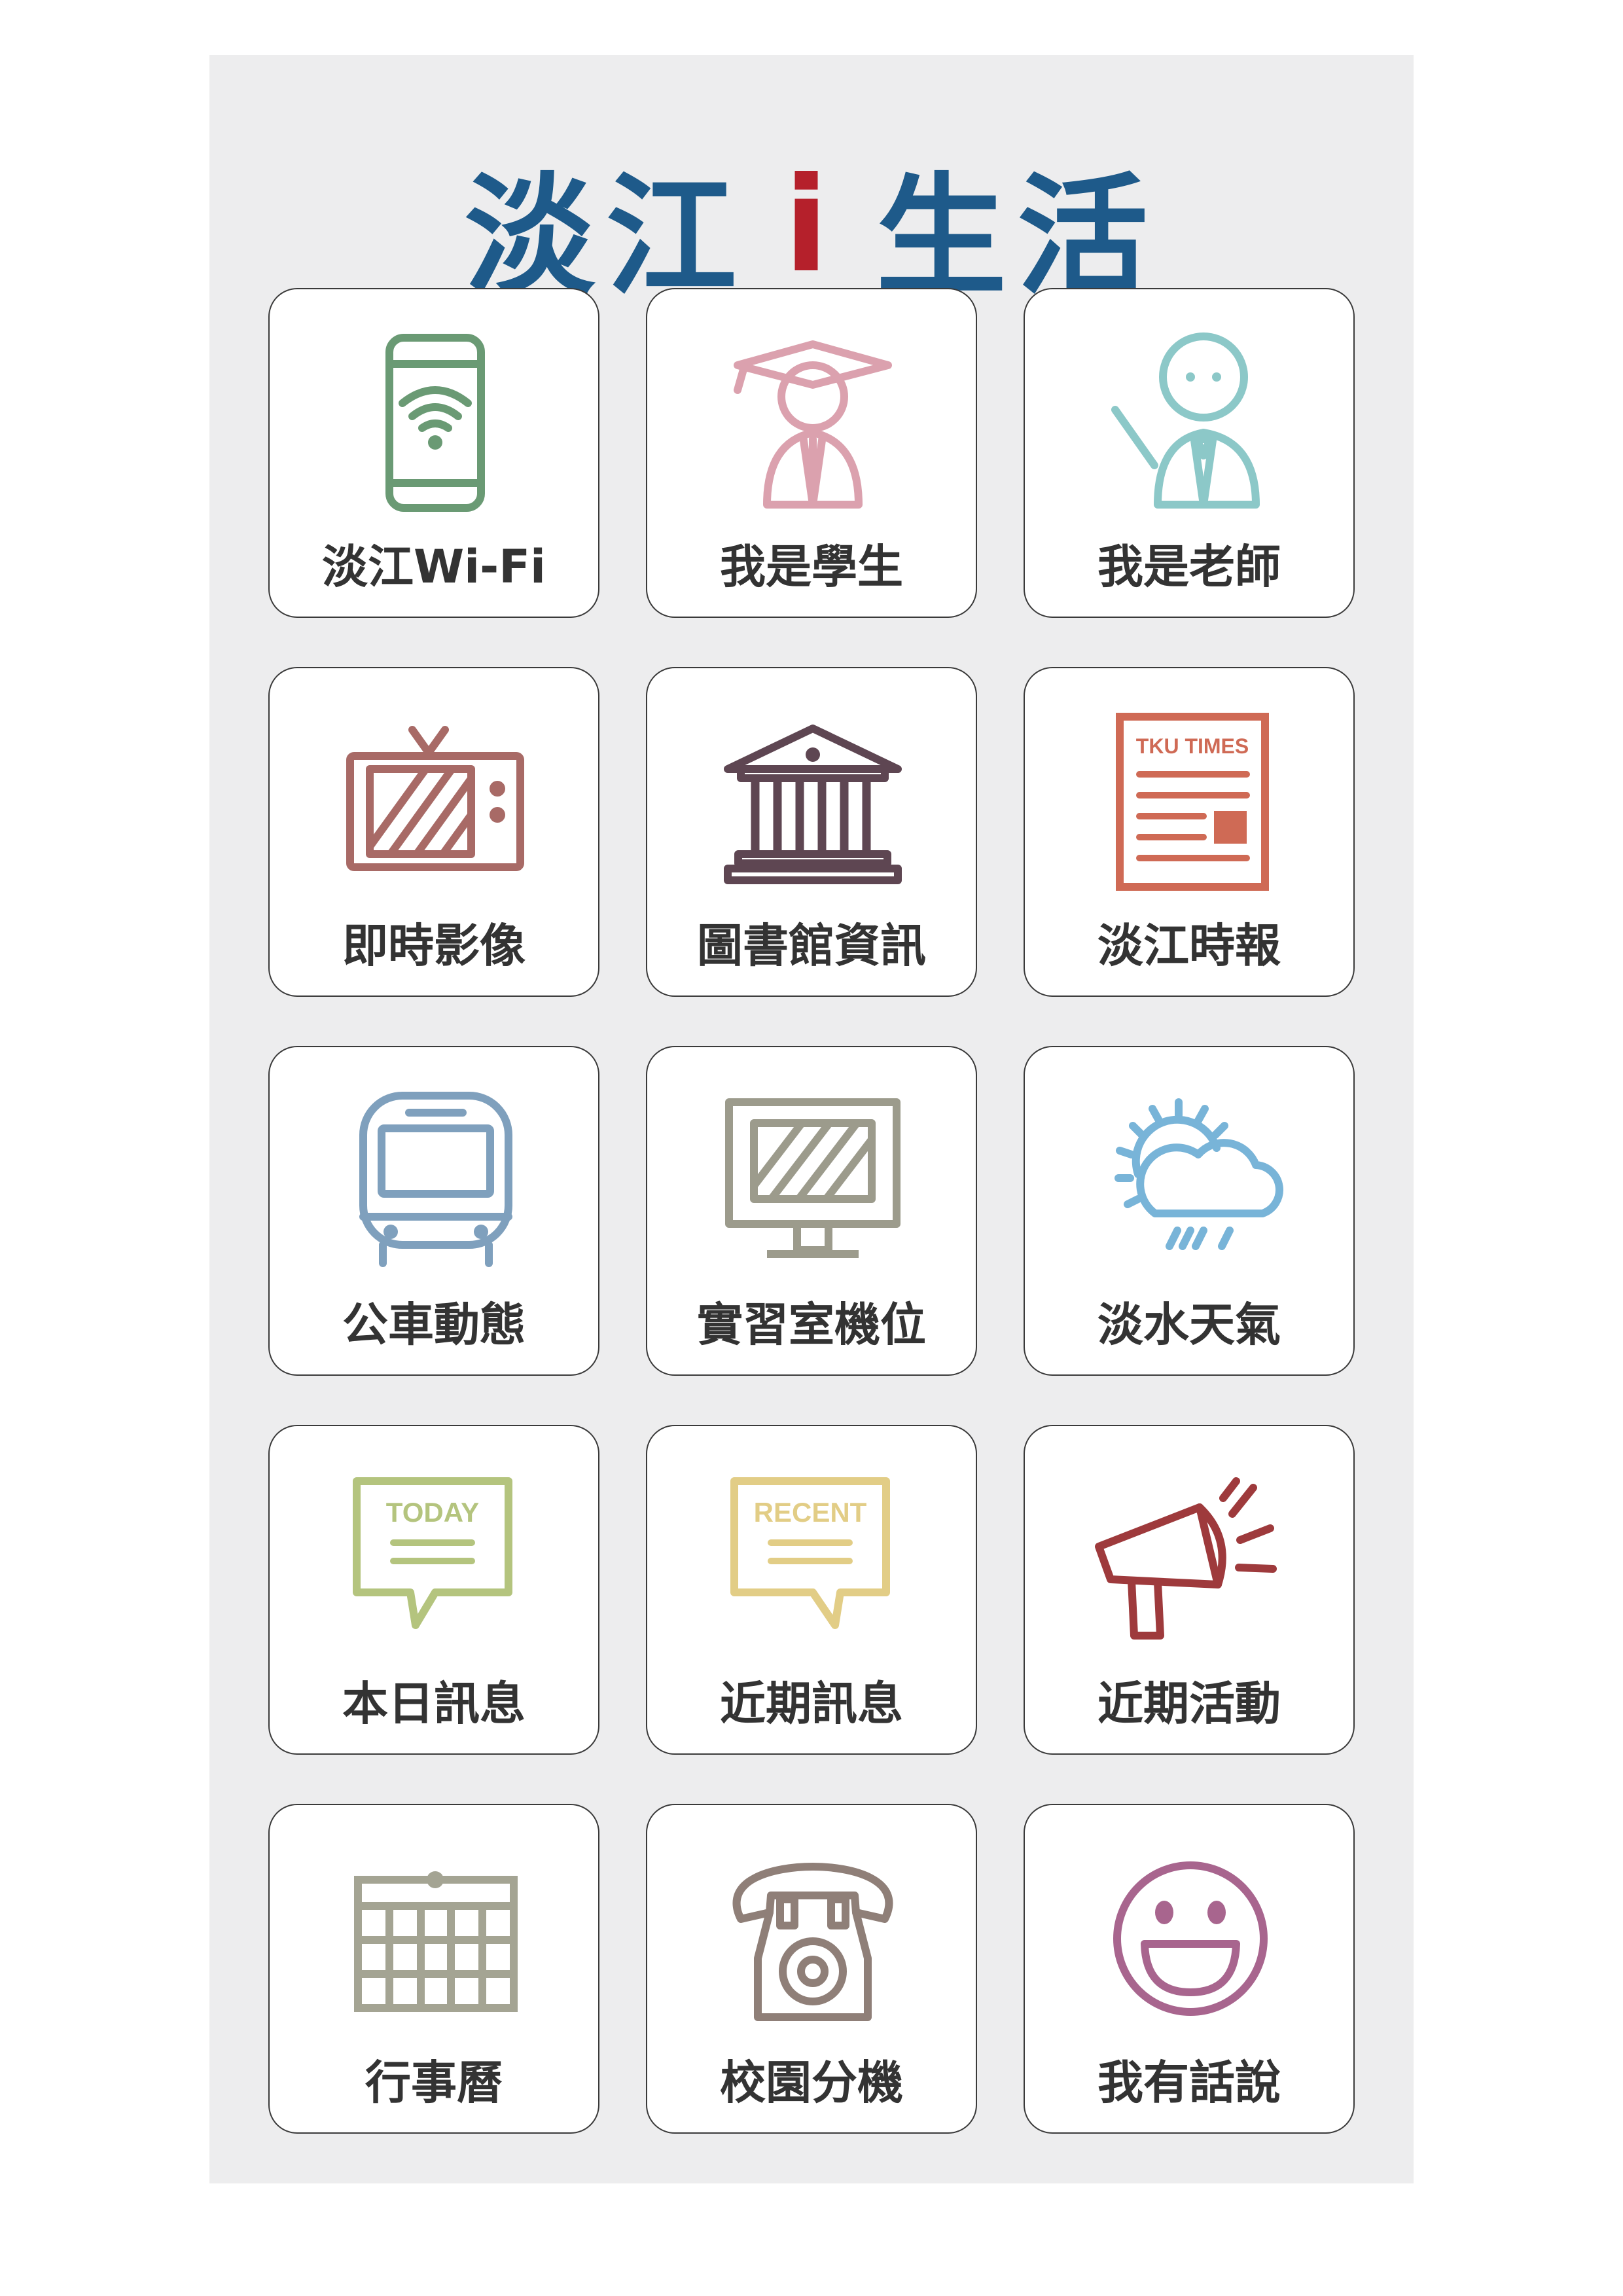 This screenshot has width=1623, height=2296. Describe the element at coordinates (813, 1560) in the screenshot. I see `recent-message-icon: RECENT` at that location.